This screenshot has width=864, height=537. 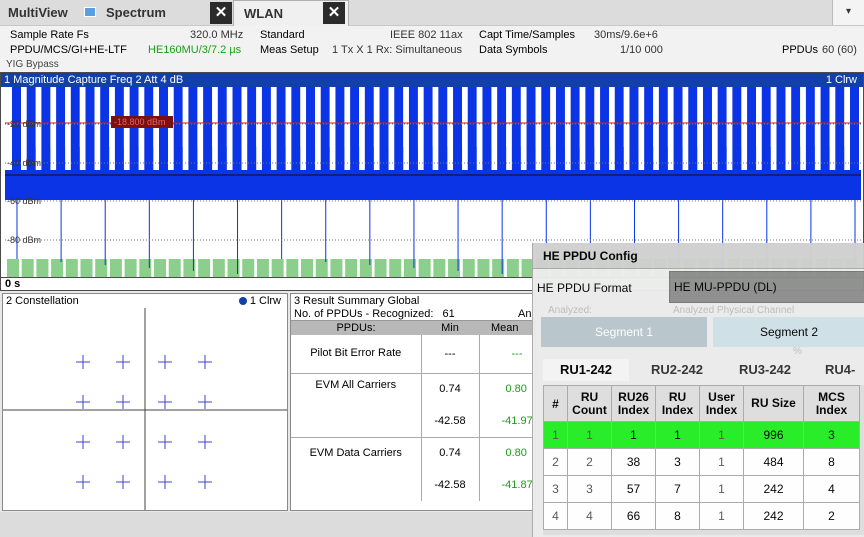 I want to click on constellation-trace-label: 1 Clrw, so click(x=265, y=301).